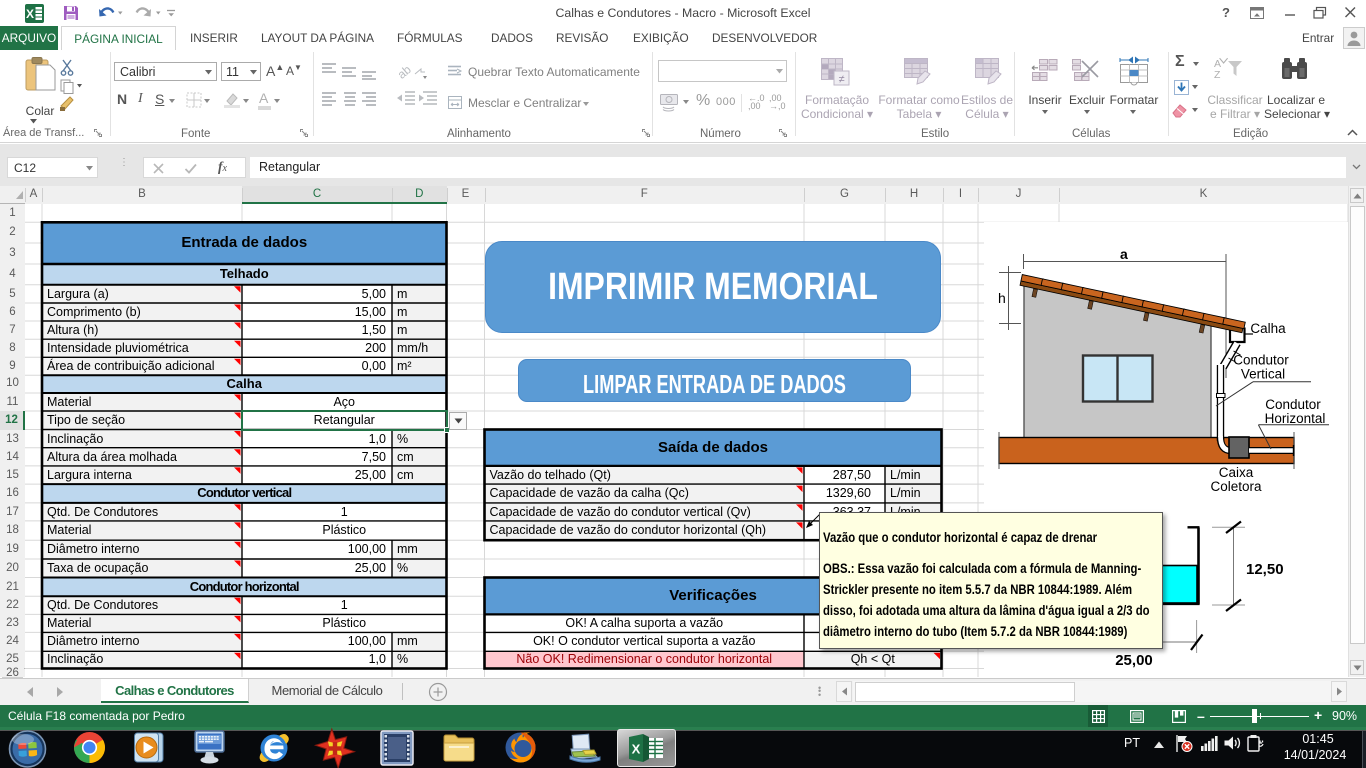 This screenshot has width=1366, height=768. I want to click on svg-text: 25,00, so click(1134, 660).